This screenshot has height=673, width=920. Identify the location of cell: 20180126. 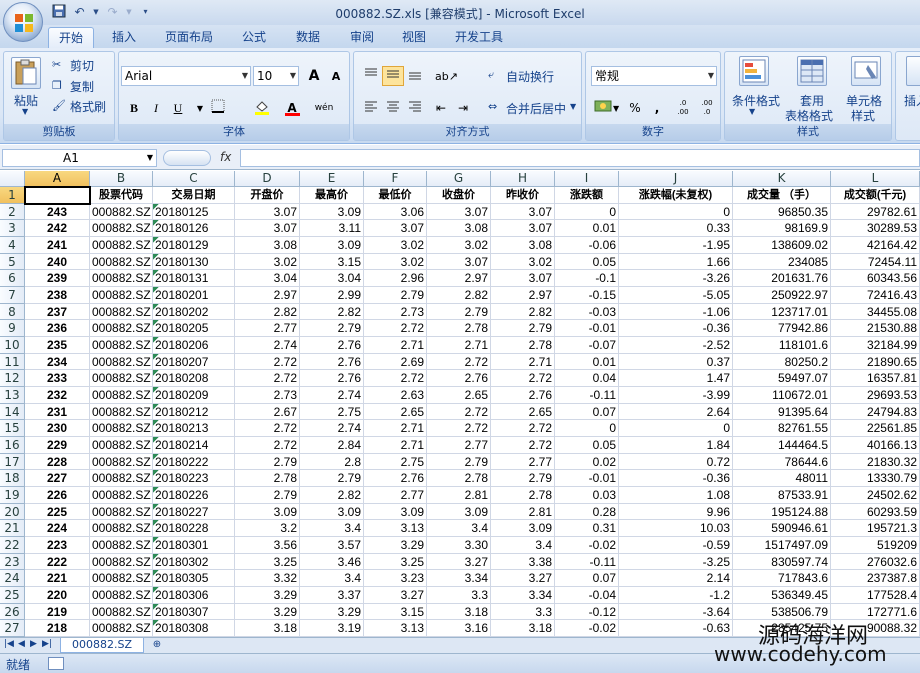
(194, 228).